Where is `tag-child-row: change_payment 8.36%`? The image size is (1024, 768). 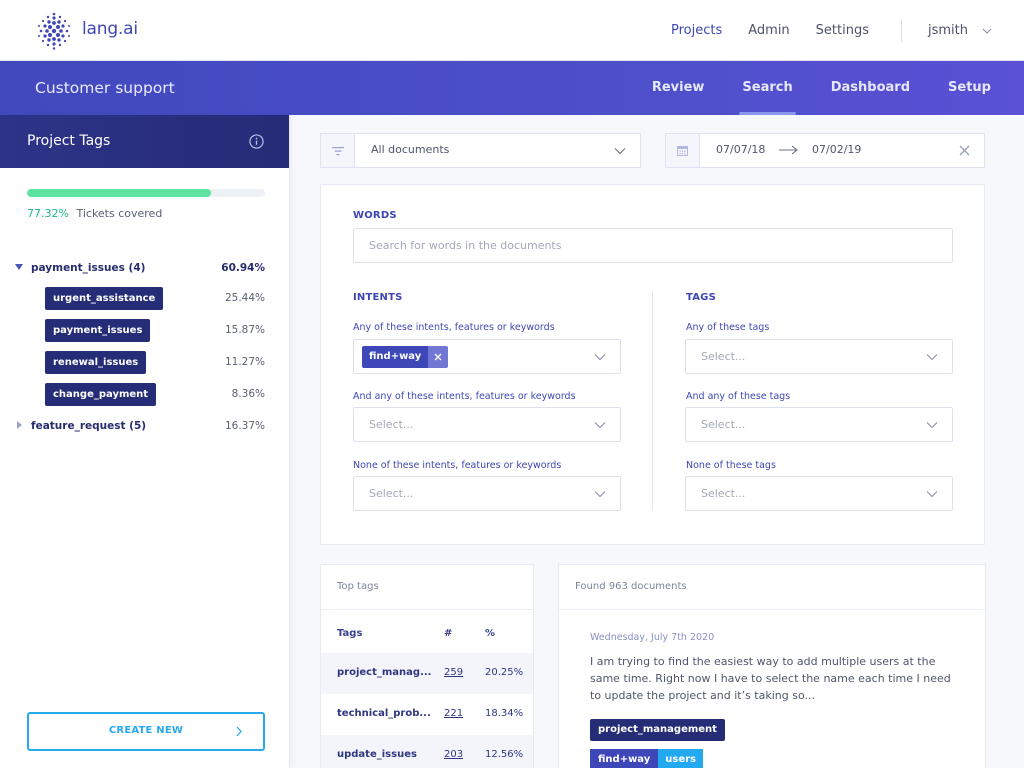
tag-child-row: change_payment 8.36% is located at coordinates (145, 399).